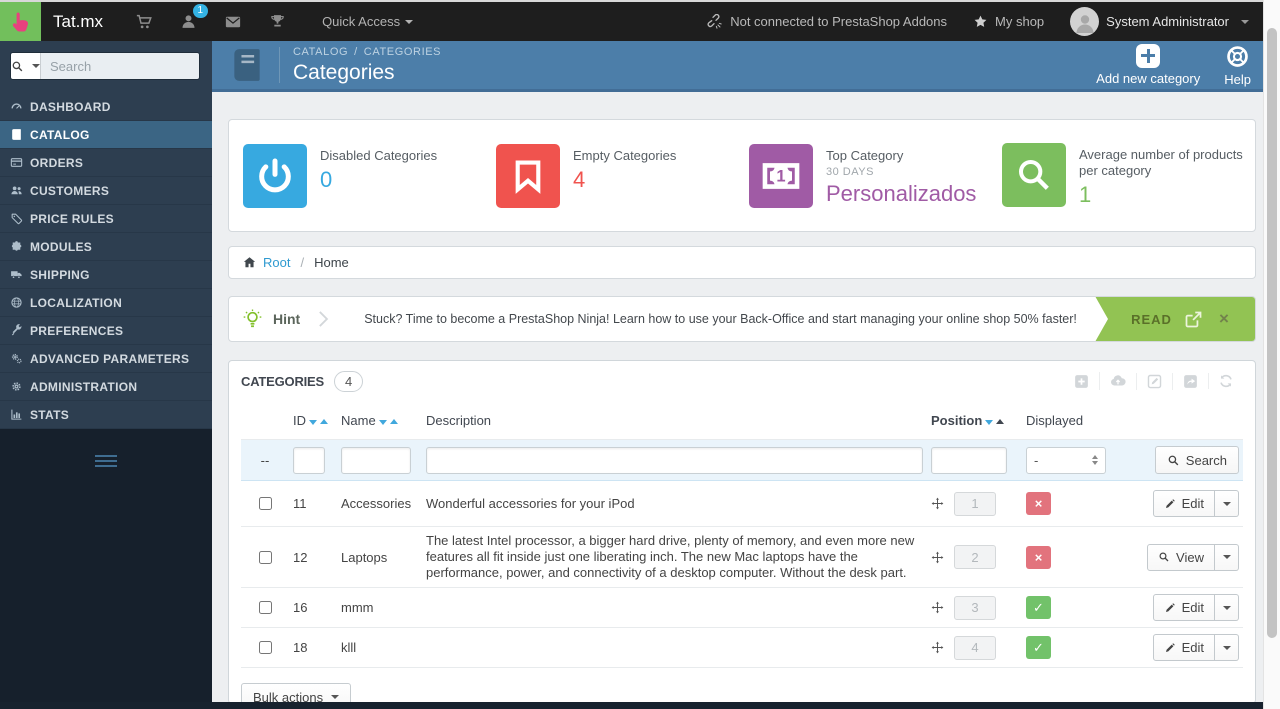  I want to click on import-icon, so click(1117, 381).